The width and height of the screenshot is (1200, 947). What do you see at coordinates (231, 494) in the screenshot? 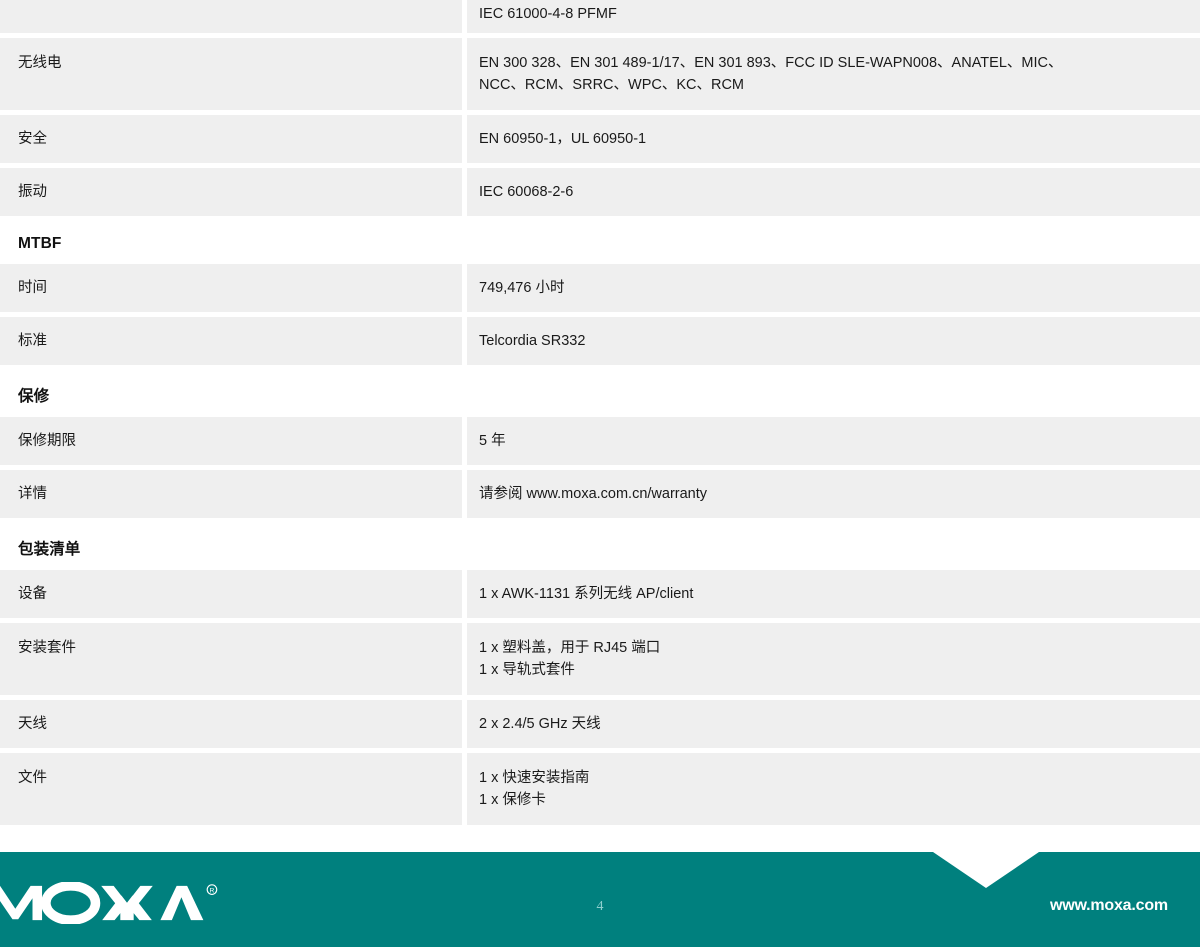
I see `spec-label: 详情` at bounding box center [231, 494].